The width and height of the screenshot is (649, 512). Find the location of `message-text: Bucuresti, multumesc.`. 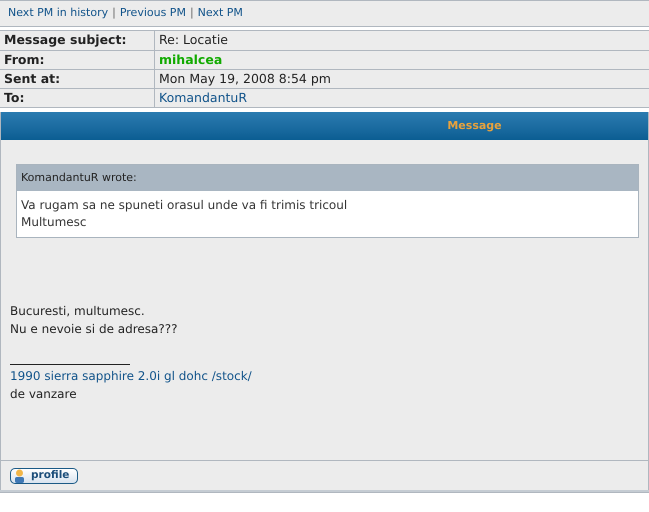

message-text: Bucuresti, multumesc. is located at coordinates (78, 311).